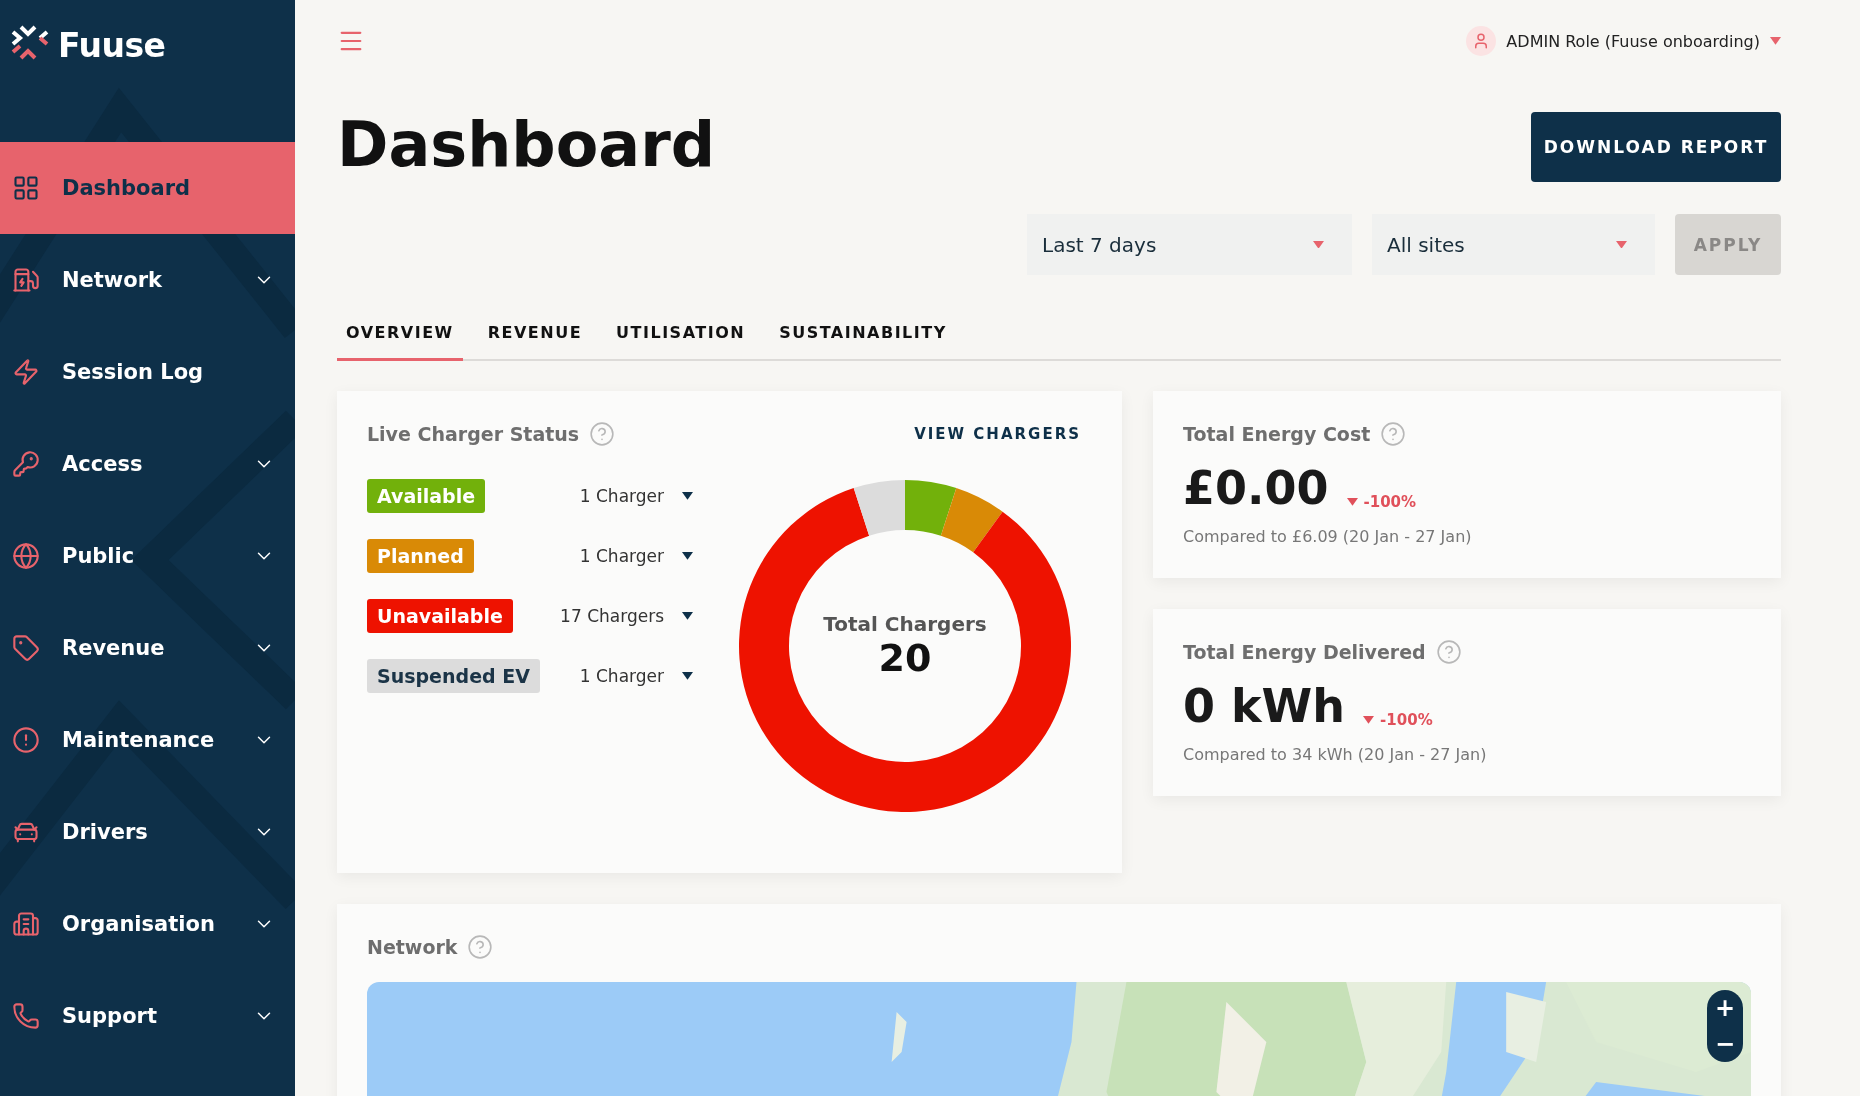 This screenshot has width=1860, height=1096. What do you see at coordinates (681, 337) in the screenshot?
I see `tab: UTILISATION` at bounding box center [681, 337].